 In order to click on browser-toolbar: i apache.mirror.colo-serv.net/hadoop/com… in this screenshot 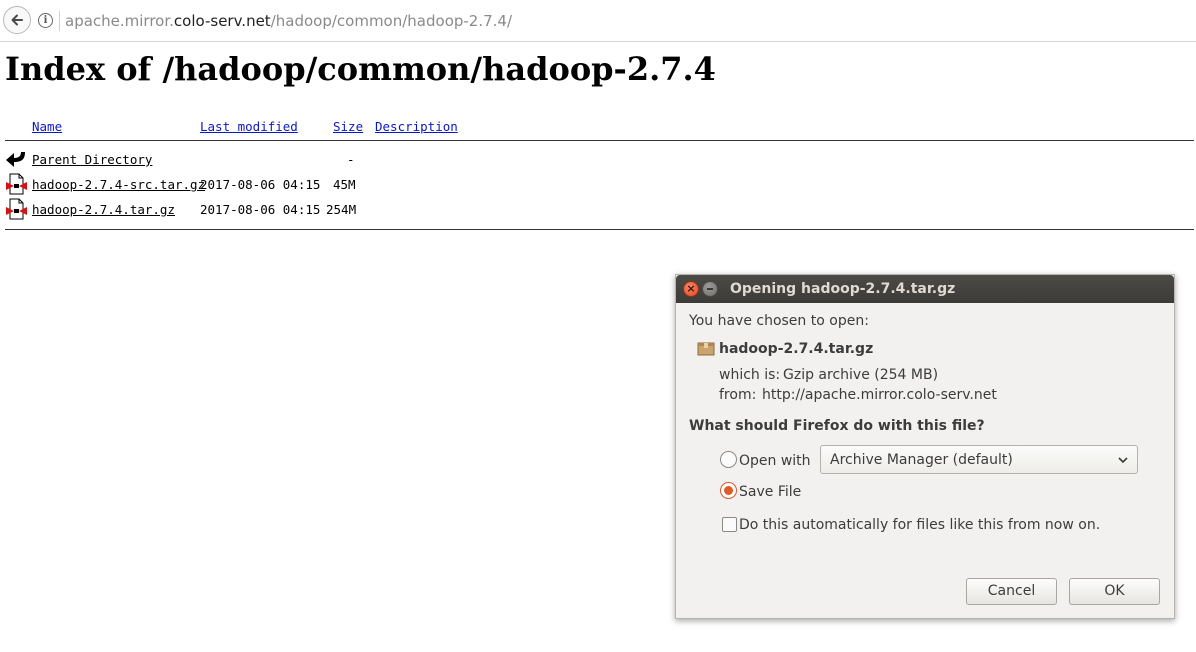, I will do `click(598, 21)`.